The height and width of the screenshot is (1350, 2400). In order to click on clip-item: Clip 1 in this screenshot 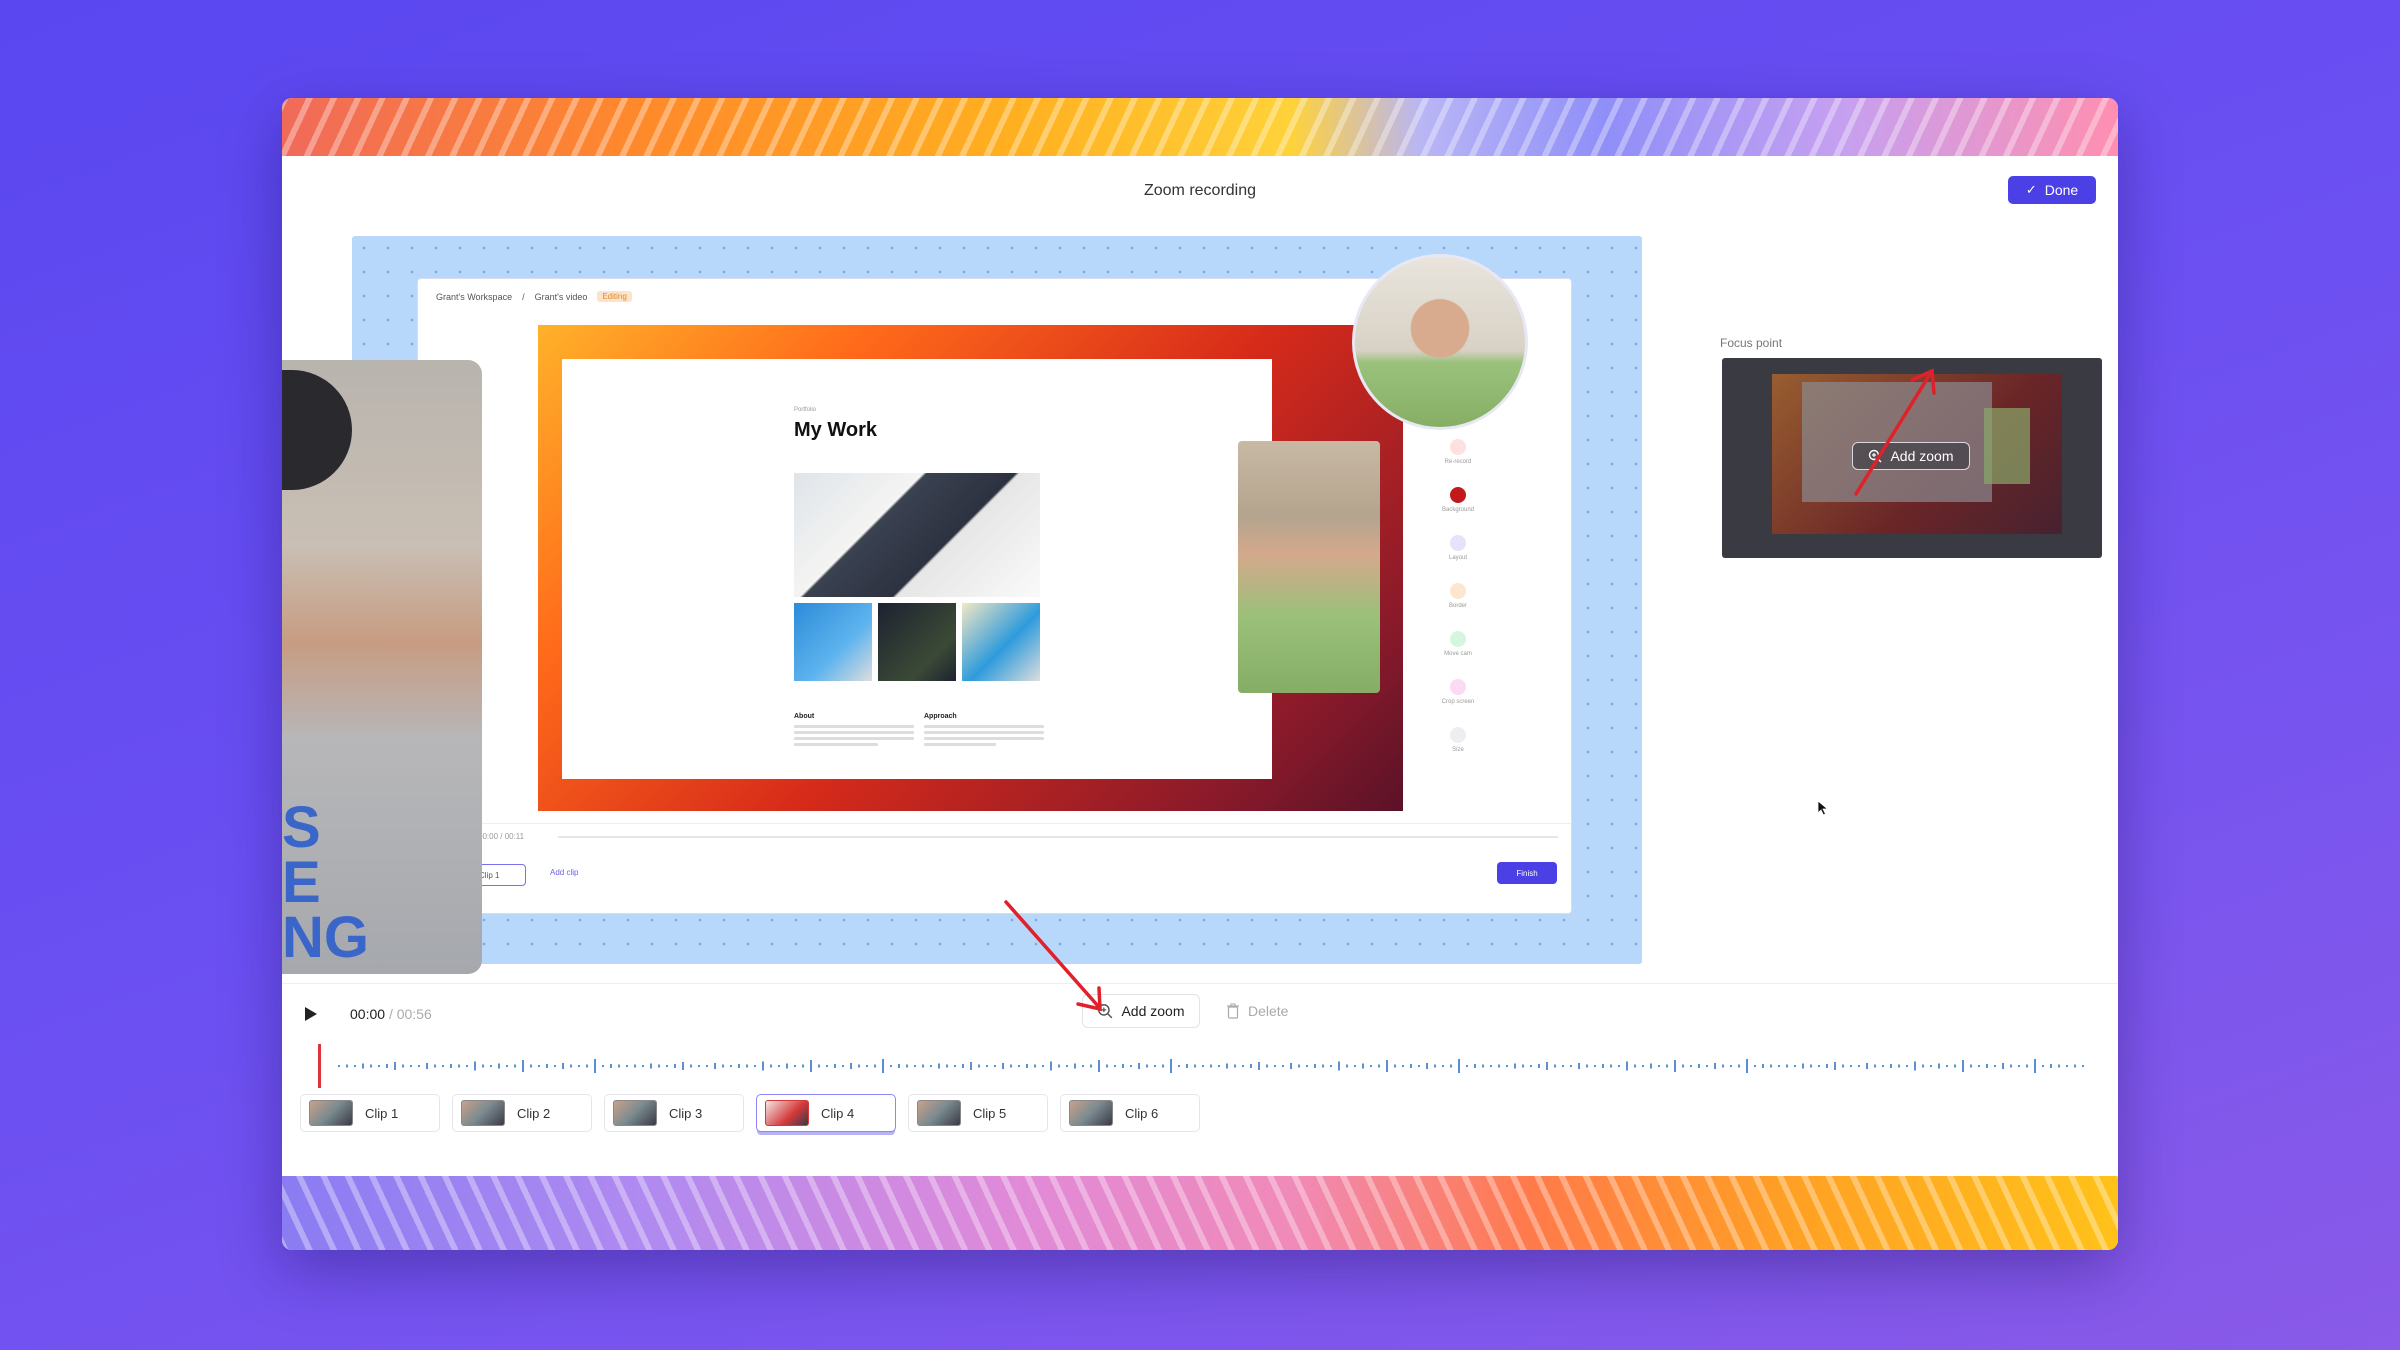, I will do `click(370, 1113)`.